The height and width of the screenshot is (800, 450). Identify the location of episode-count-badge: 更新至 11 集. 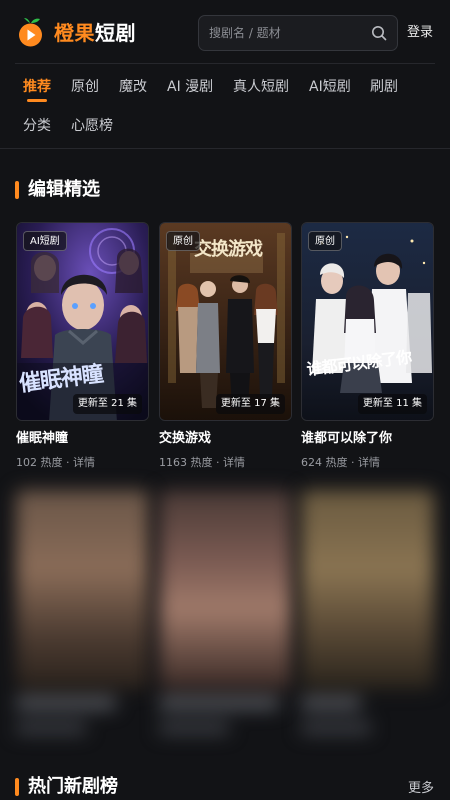
(392, 404).